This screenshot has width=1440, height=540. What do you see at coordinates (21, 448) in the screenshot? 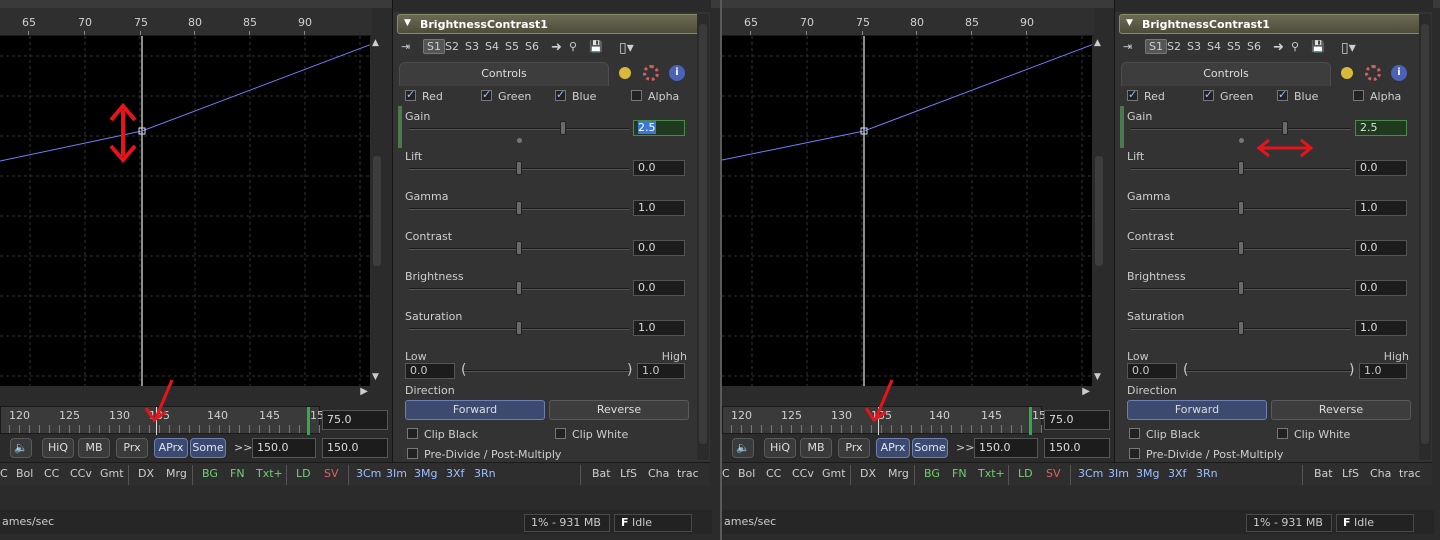
I see `audio-button: 🔈` at bounding box center [21, 448].